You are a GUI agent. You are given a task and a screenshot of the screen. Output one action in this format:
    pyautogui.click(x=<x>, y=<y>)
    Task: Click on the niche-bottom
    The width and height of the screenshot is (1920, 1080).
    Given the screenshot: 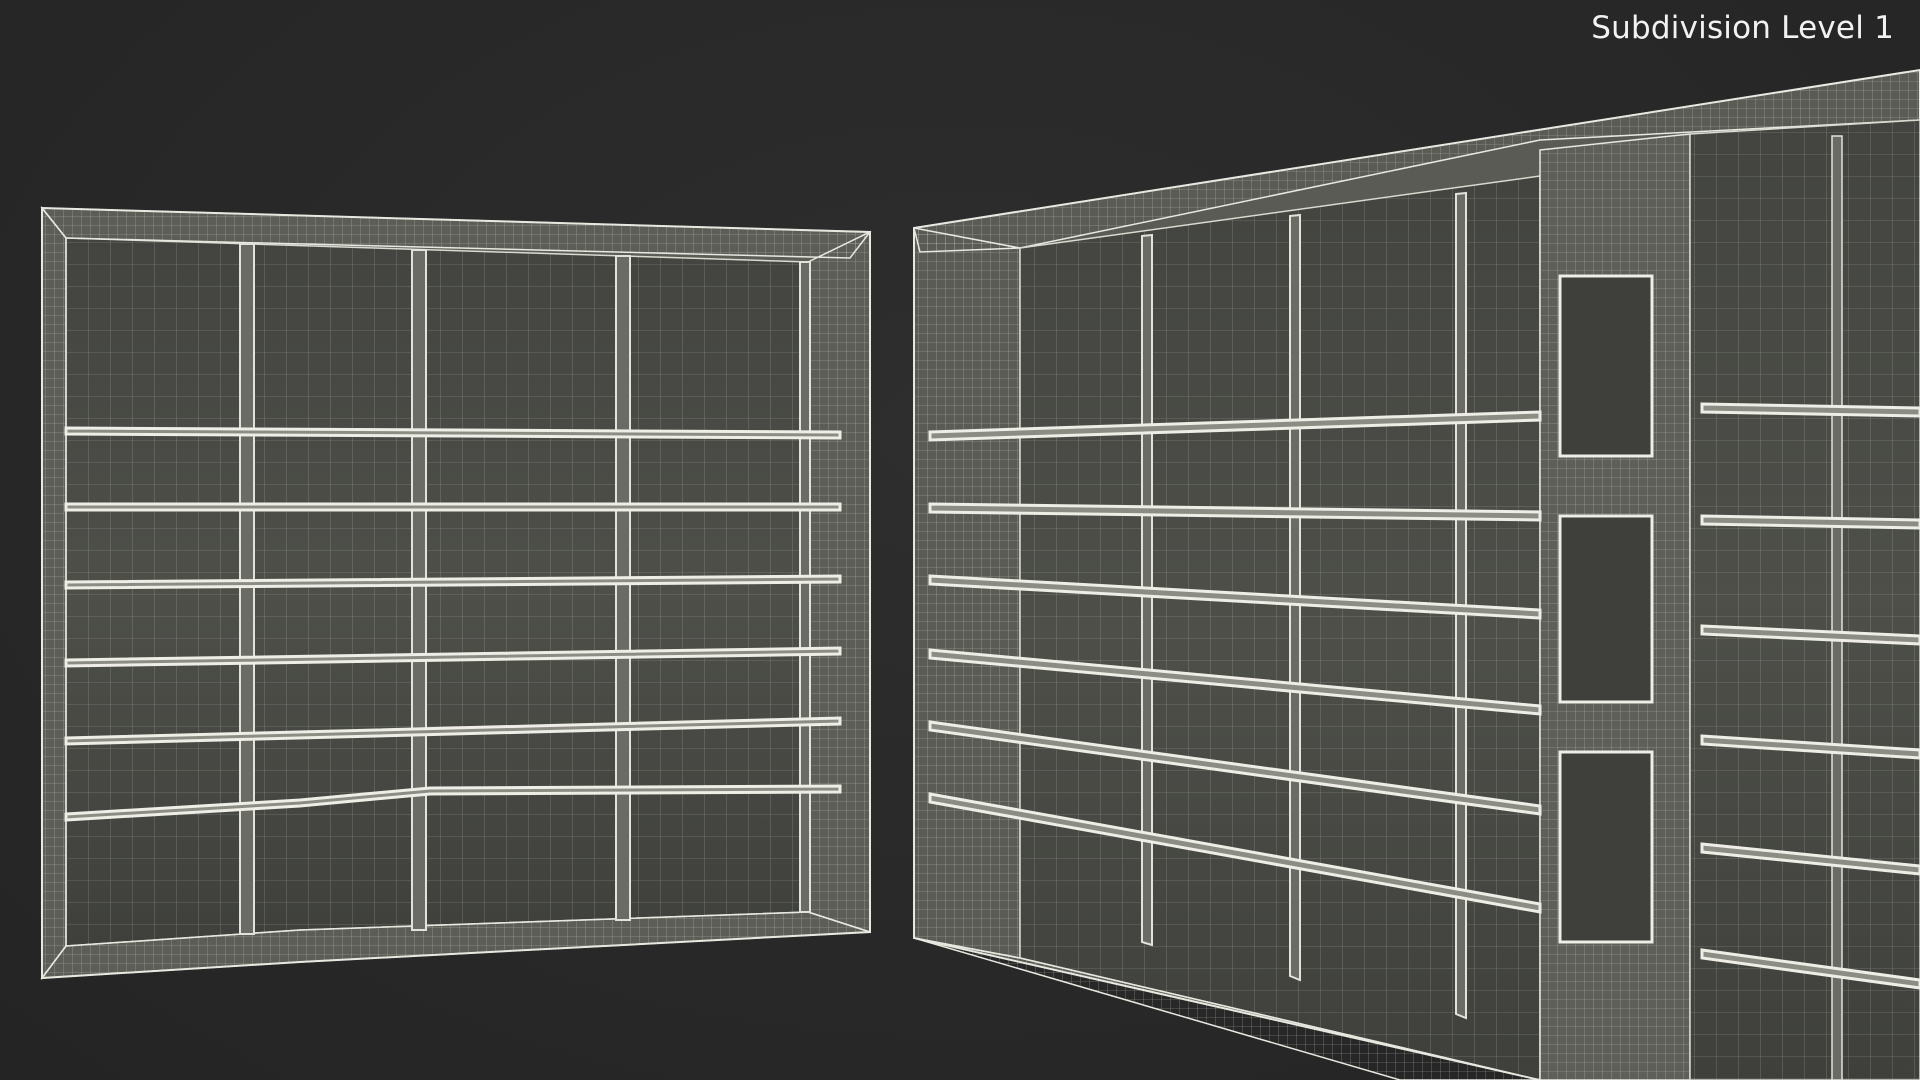 What is the action you would take?
    pyautogui.click(x=1606, y=847)
    